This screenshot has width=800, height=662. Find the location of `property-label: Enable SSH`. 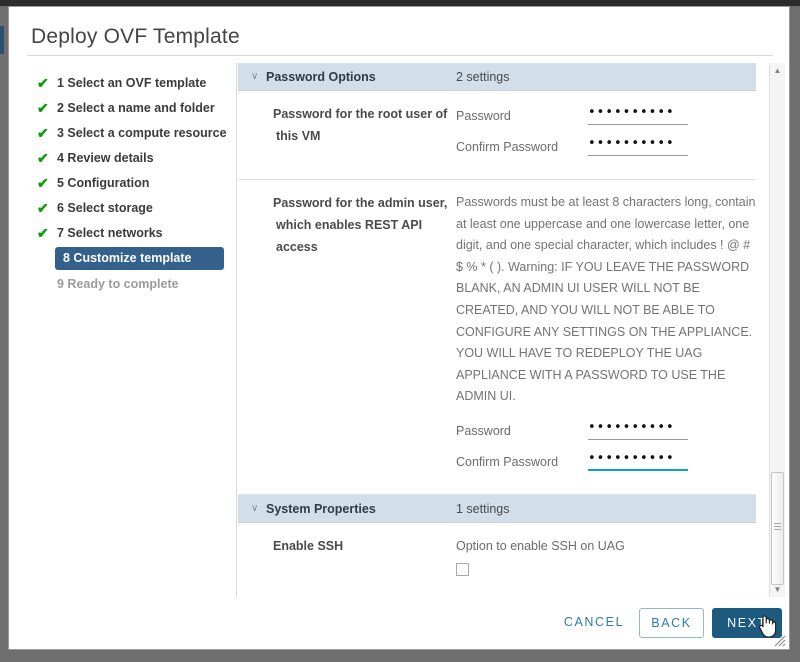

property-label: Enable SSH is located at coordinates (308, 545).